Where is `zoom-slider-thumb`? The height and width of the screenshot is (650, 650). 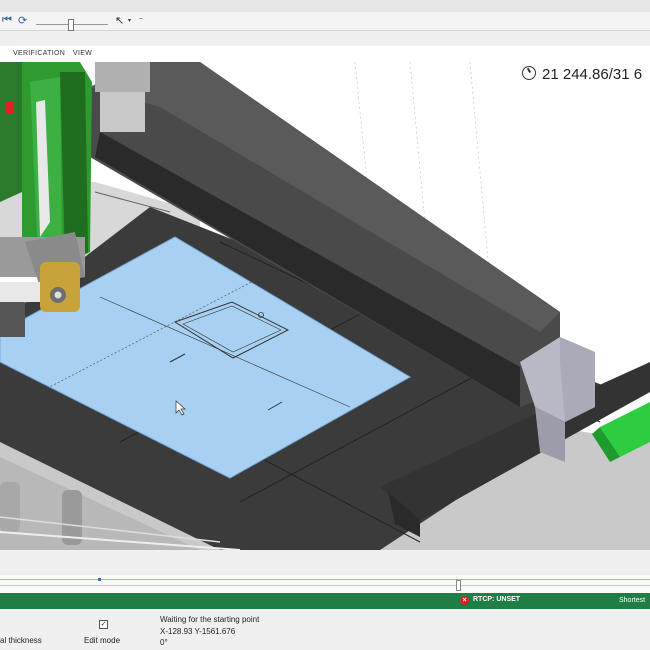
zoom-slider-thumb is located at coordinates (71, 25).